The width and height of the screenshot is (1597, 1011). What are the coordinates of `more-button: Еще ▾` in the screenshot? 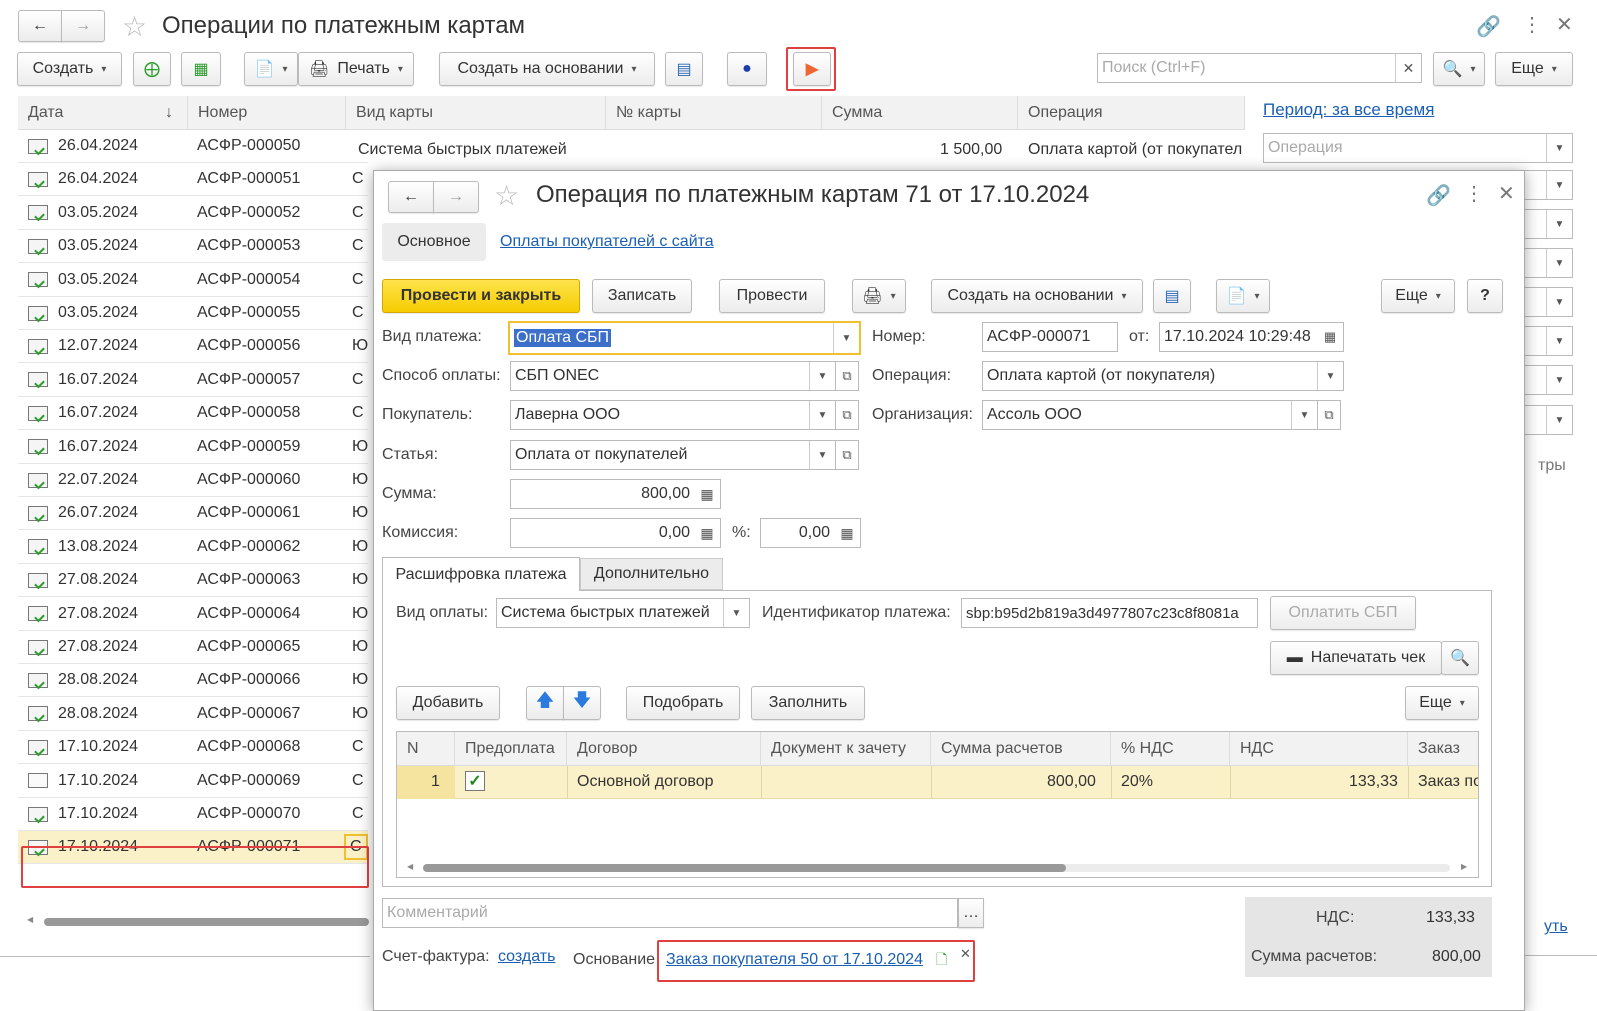 It's located at (1534, 69).